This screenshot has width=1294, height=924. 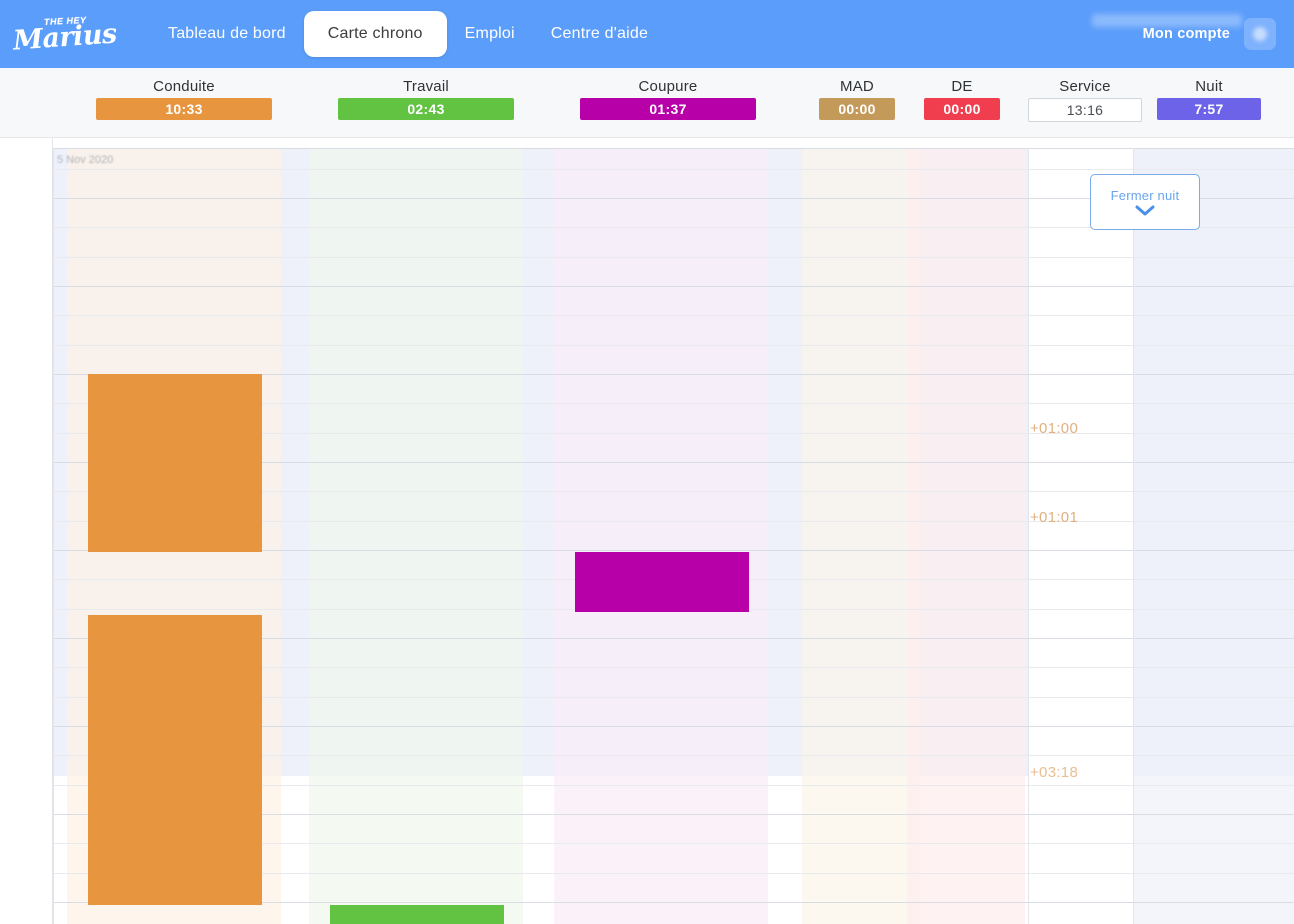 I want to click on stat-value: 10:33, so click(x=184, y=109).